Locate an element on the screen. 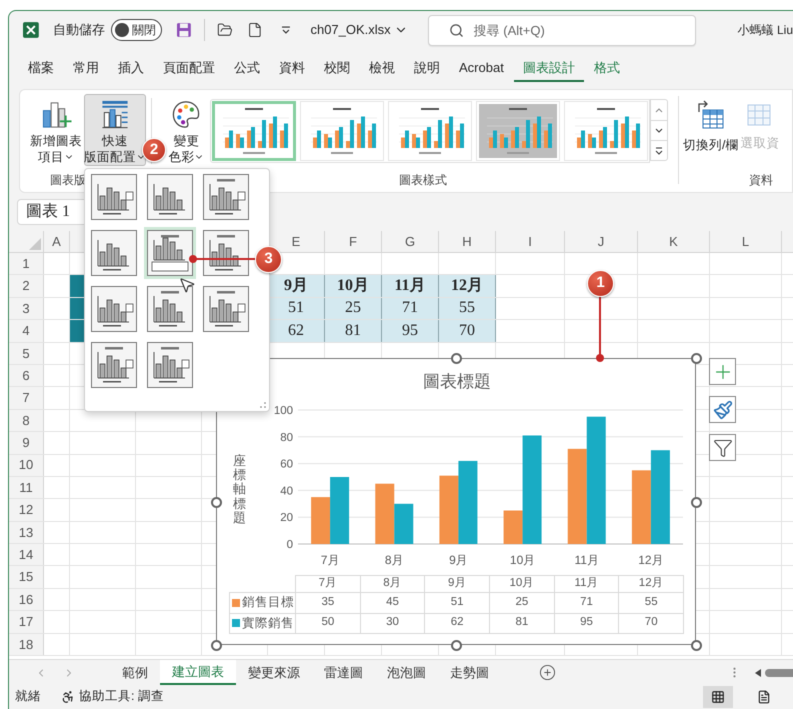 The height and width of the screenshot is (709, 793). menu-tab: 校閱 is located at coordinates (337, 69).